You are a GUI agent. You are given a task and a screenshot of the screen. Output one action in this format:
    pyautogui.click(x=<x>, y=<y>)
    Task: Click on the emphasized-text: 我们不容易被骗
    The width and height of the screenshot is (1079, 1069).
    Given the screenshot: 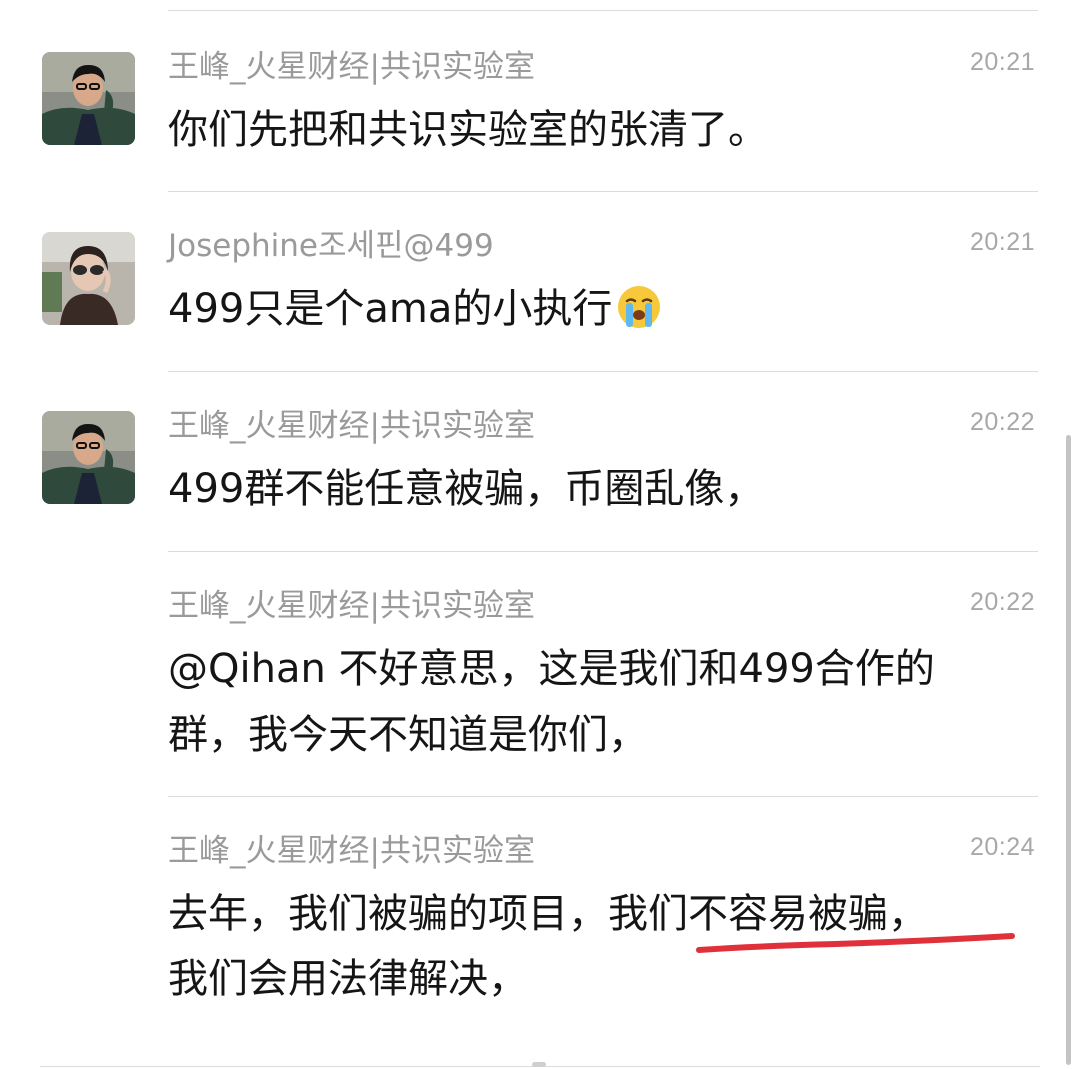 What is the action you would take?
    pyautogui.click(x=748, y=914)
    